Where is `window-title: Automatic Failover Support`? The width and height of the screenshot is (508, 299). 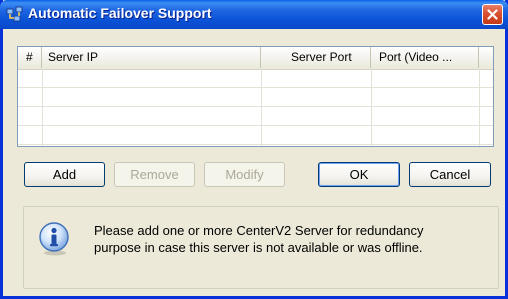 window-title: Automatic Failover Support is located at coordinates (120, 13).